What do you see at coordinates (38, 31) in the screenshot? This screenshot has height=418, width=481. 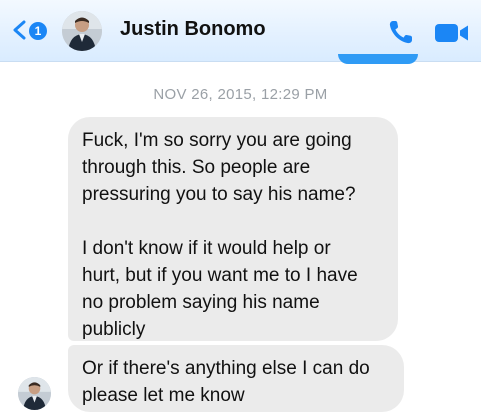 I see `unread-badge: 1` at bounding box center [38, 31].